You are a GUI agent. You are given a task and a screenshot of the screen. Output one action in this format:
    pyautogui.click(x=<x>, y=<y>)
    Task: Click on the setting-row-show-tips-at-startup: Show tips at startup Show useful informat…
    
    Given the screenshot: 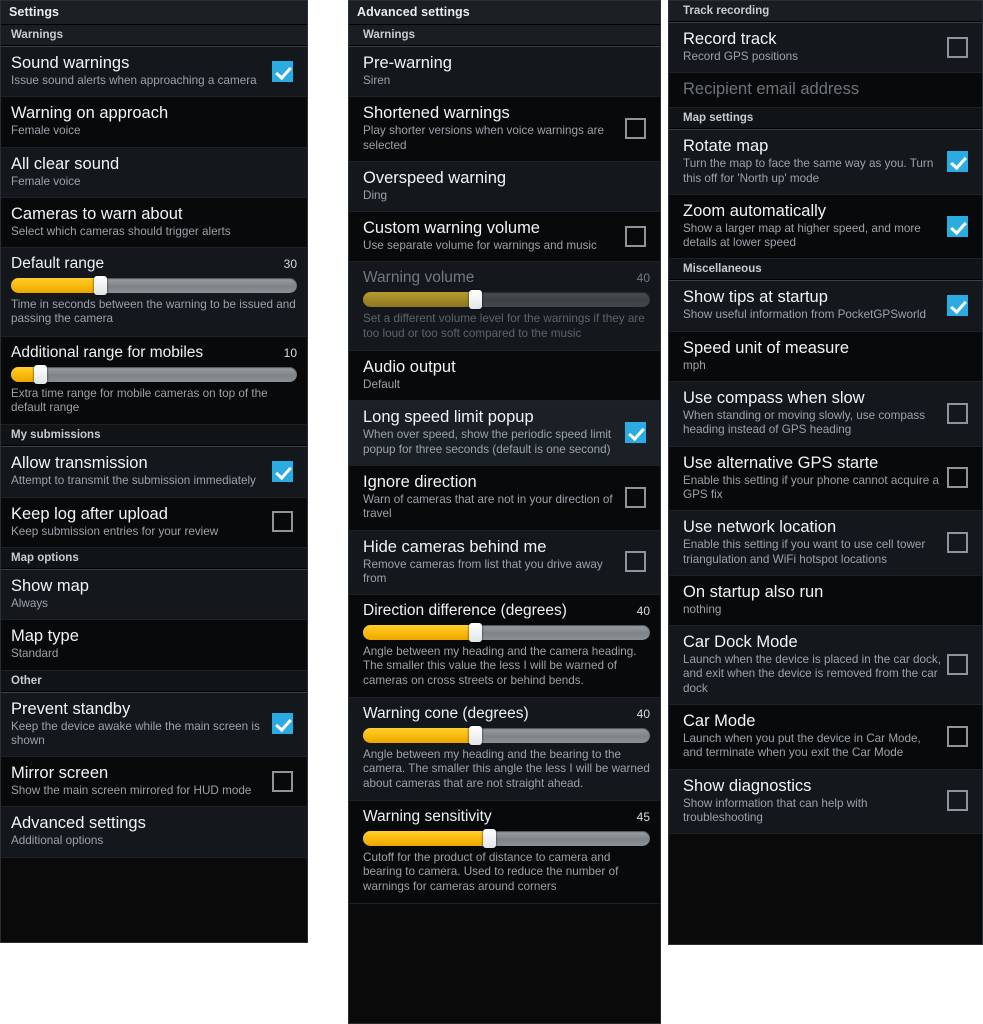 What is the action you would take?
    pyautogui.click(x=825, y=306)
    